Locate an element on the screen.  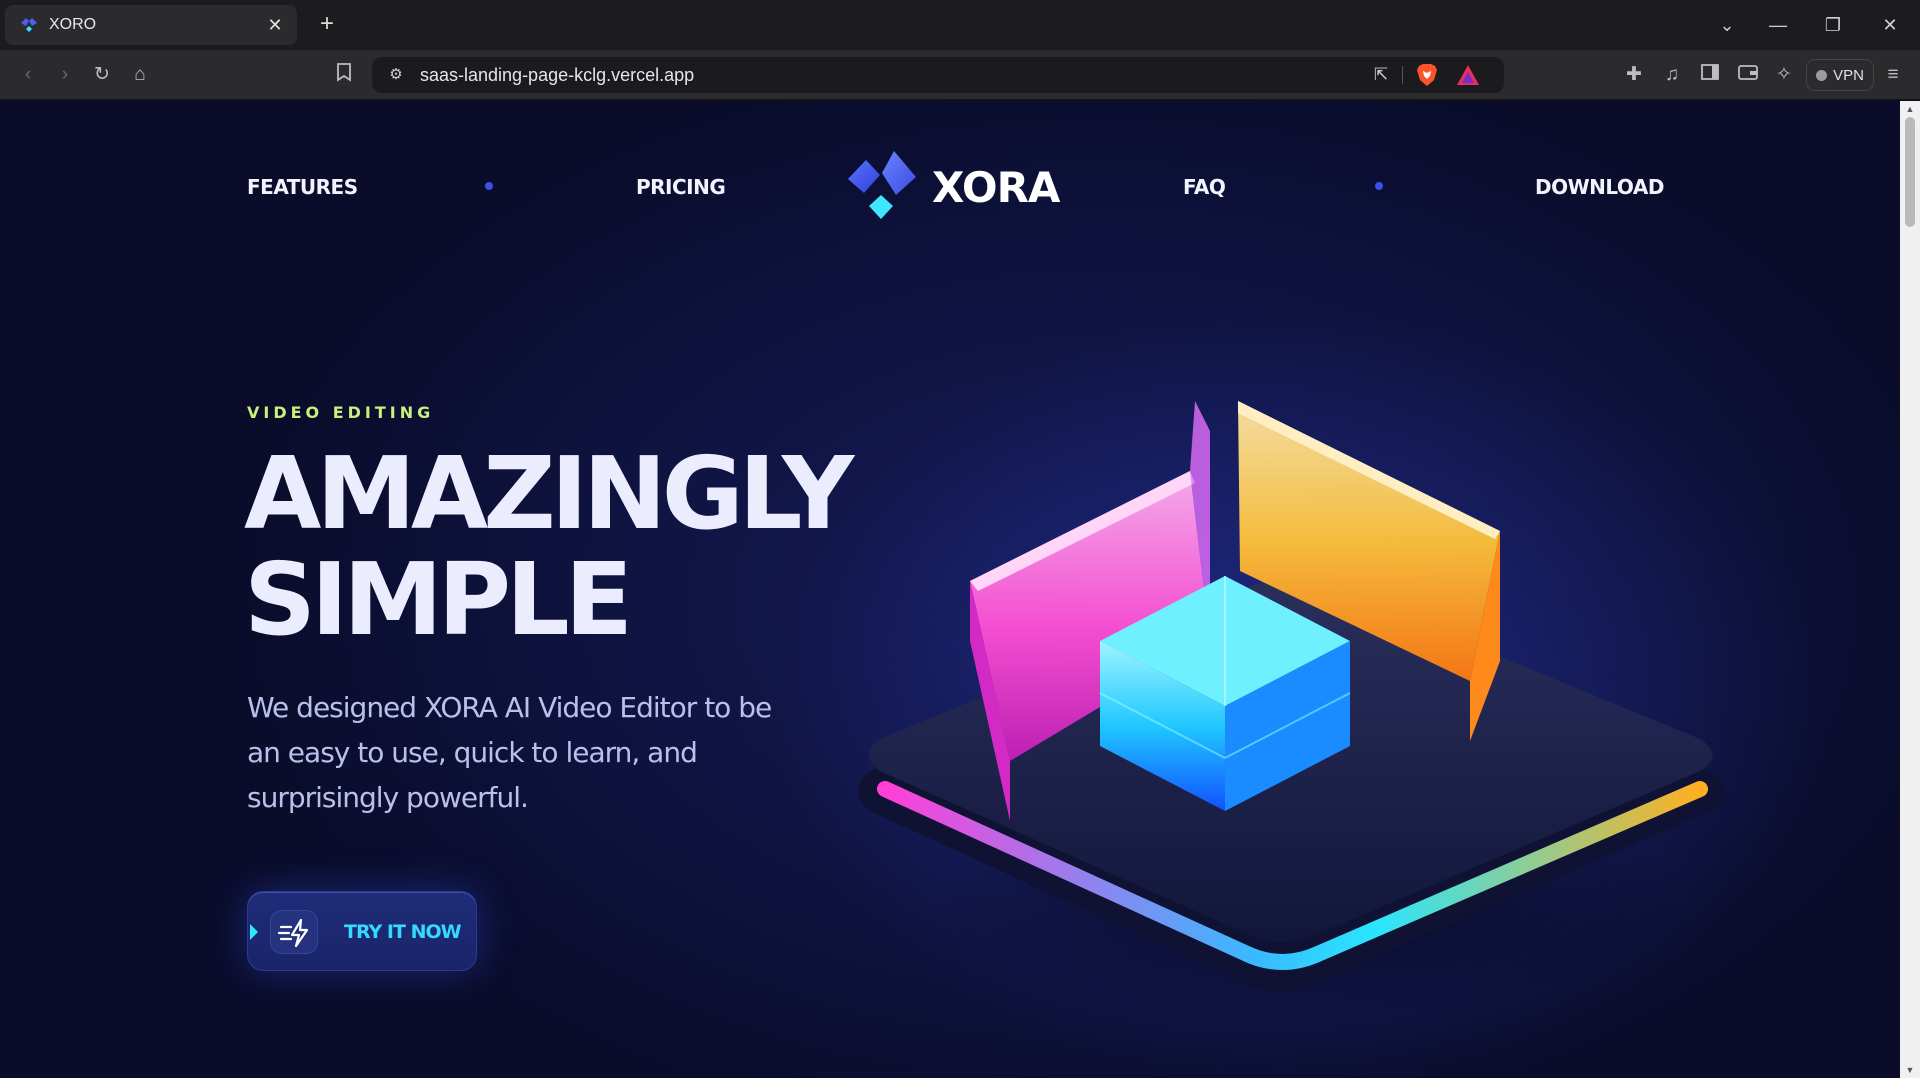
bookmark-icon is located at coordinates (344, 75).